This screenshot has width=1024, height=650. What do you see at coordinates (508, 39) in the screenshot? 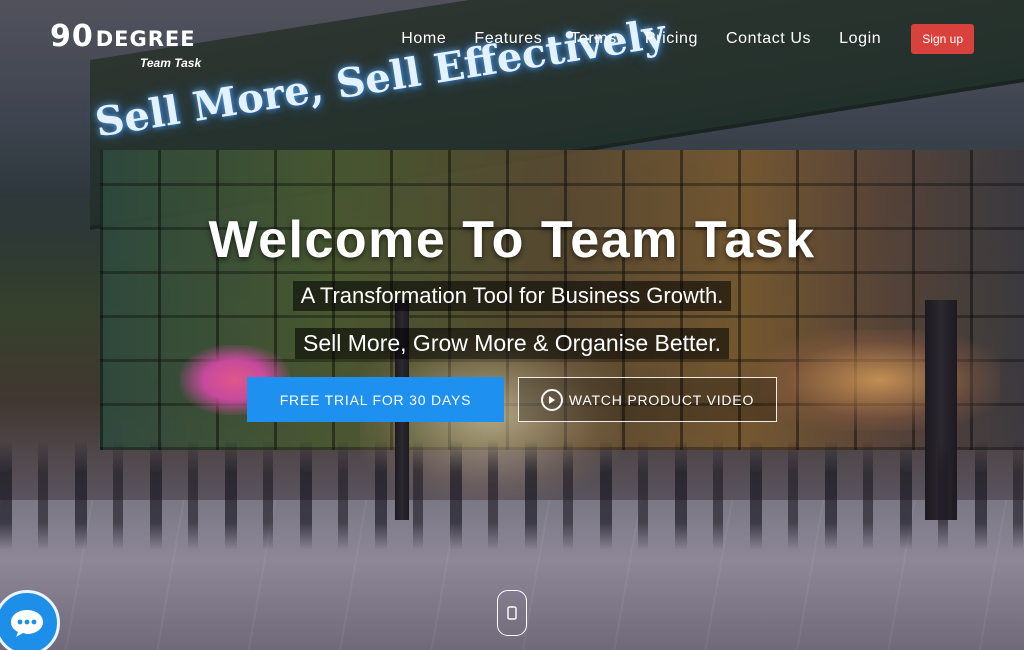
I see `nav-features: Features` at bounding box center [508, 39].